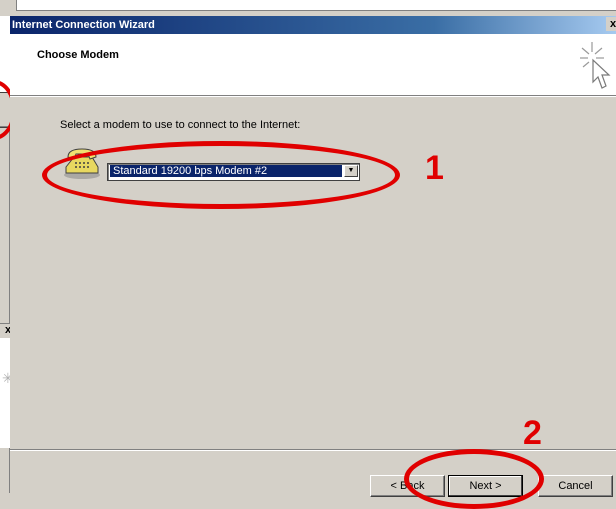 The width and height of the screenshot is (616, 509). I want to click on annotation-label-1: 1, so click(434, 168).